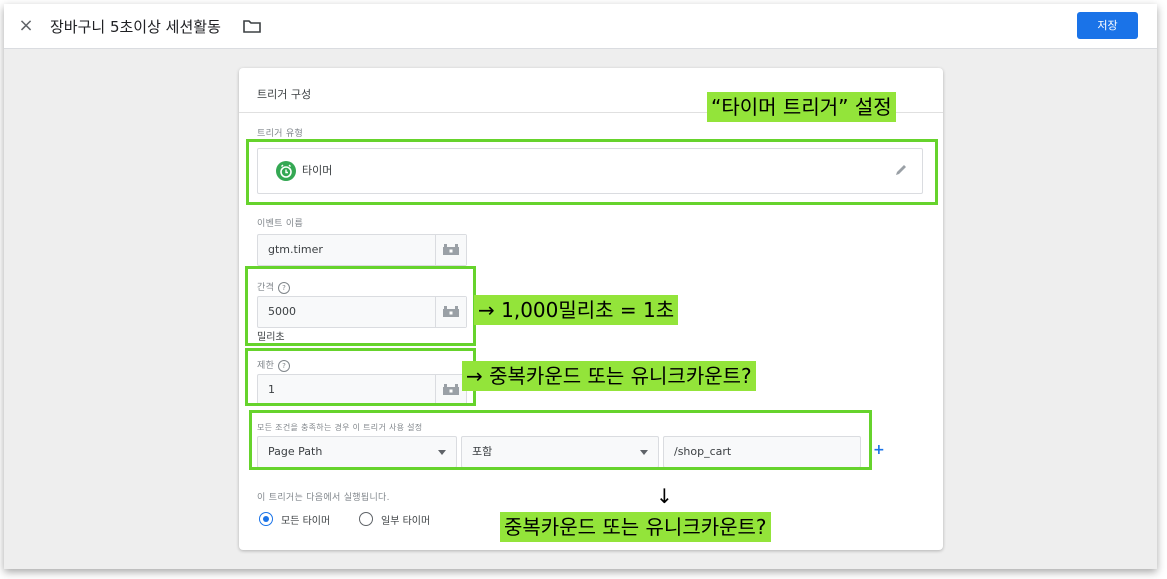  Describe the element at coordinates (664, 496) in the screenshot. I see `down-arrow-icon: ↓` at that location.